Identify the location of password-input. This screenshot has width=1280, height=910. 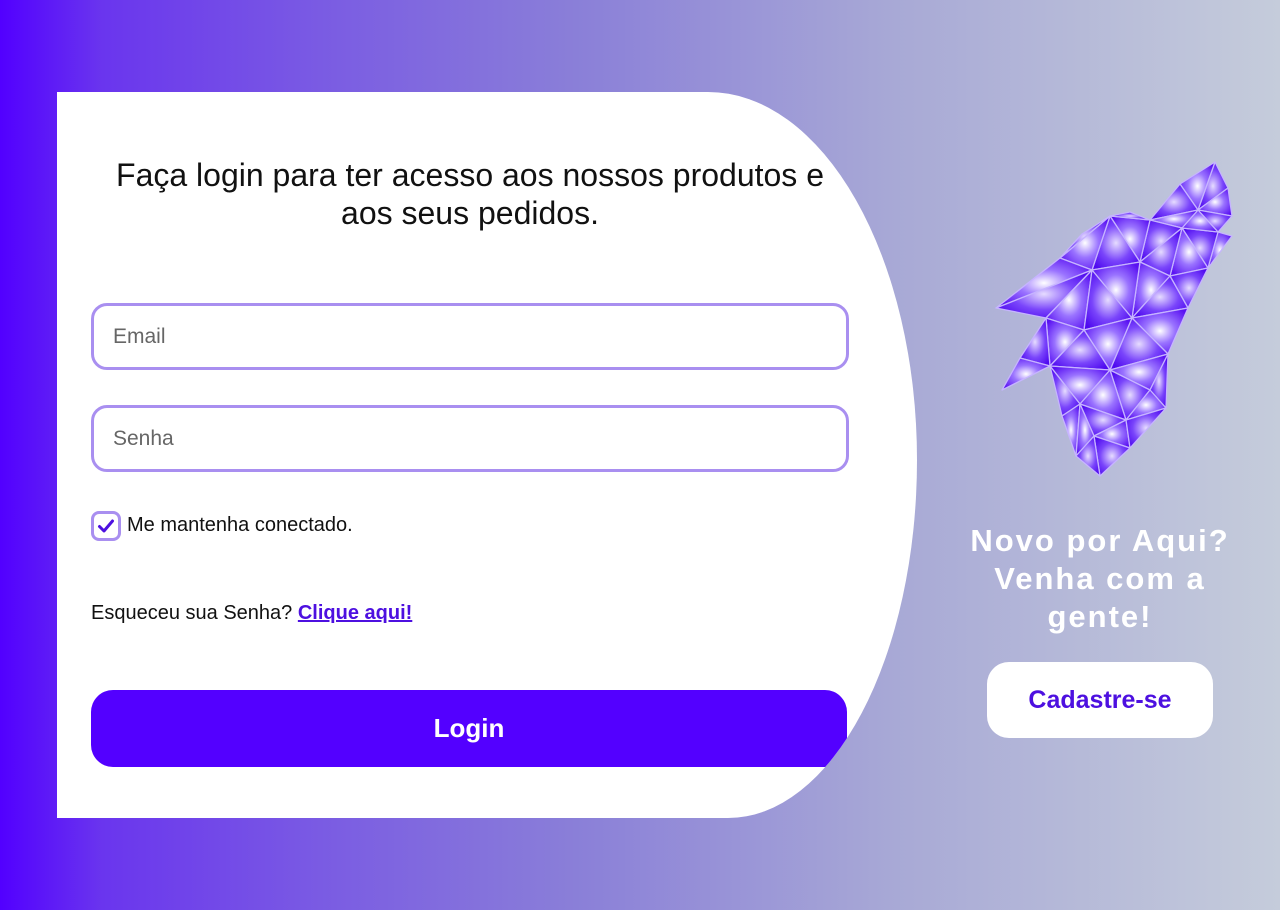
(470, 438).